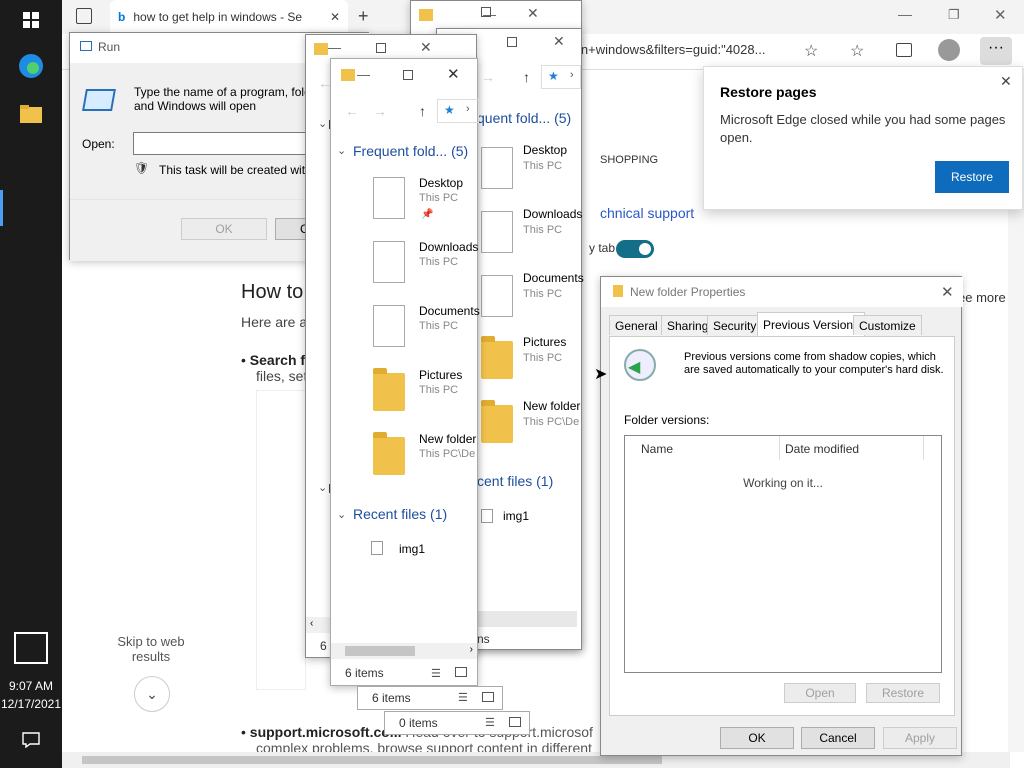 The height and width of the screenshot is (768, 1024). Describe the element at coordinates (887, 325) in the screenshot. I see `tab-customize: Customize` at that location.